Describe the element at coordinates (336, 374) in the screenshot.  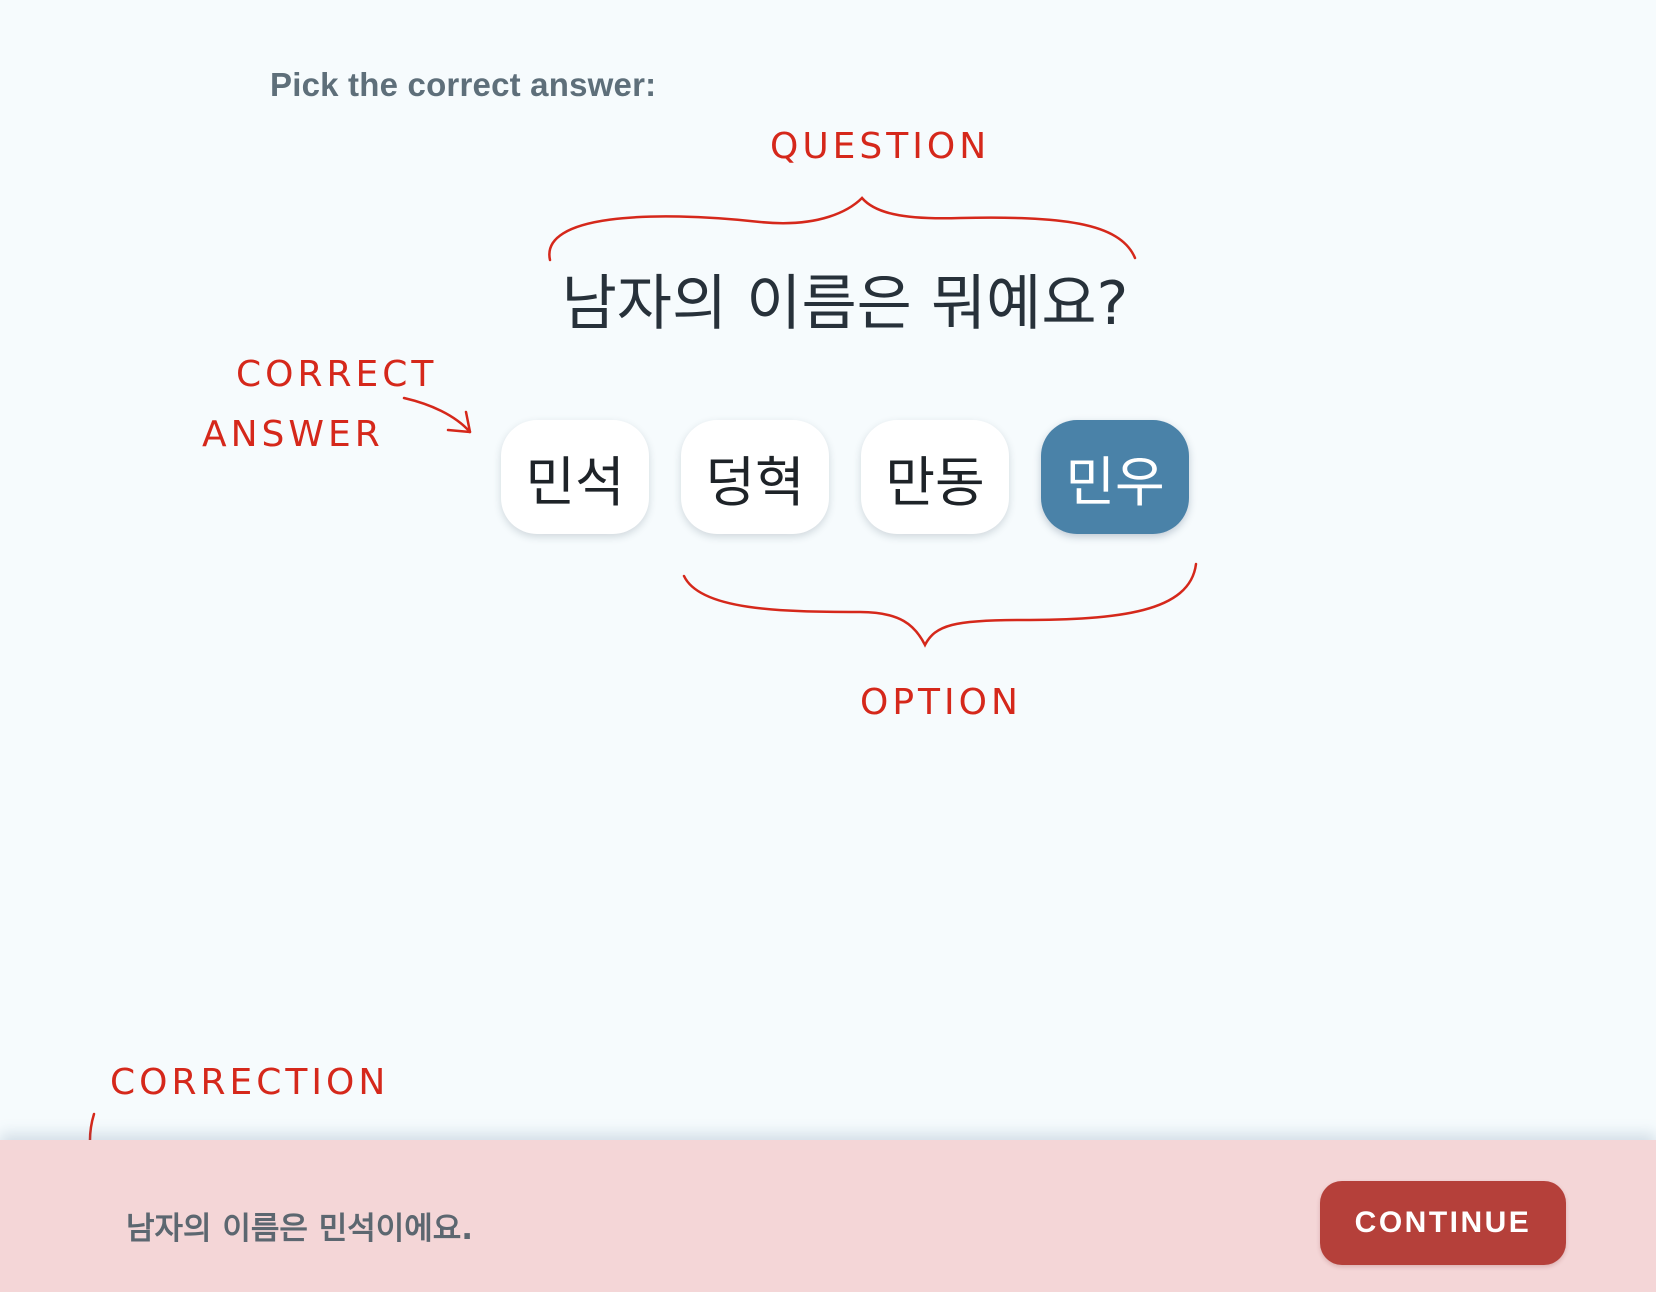
I see `annotation-correct-label-line1: CORRECT` at that location.